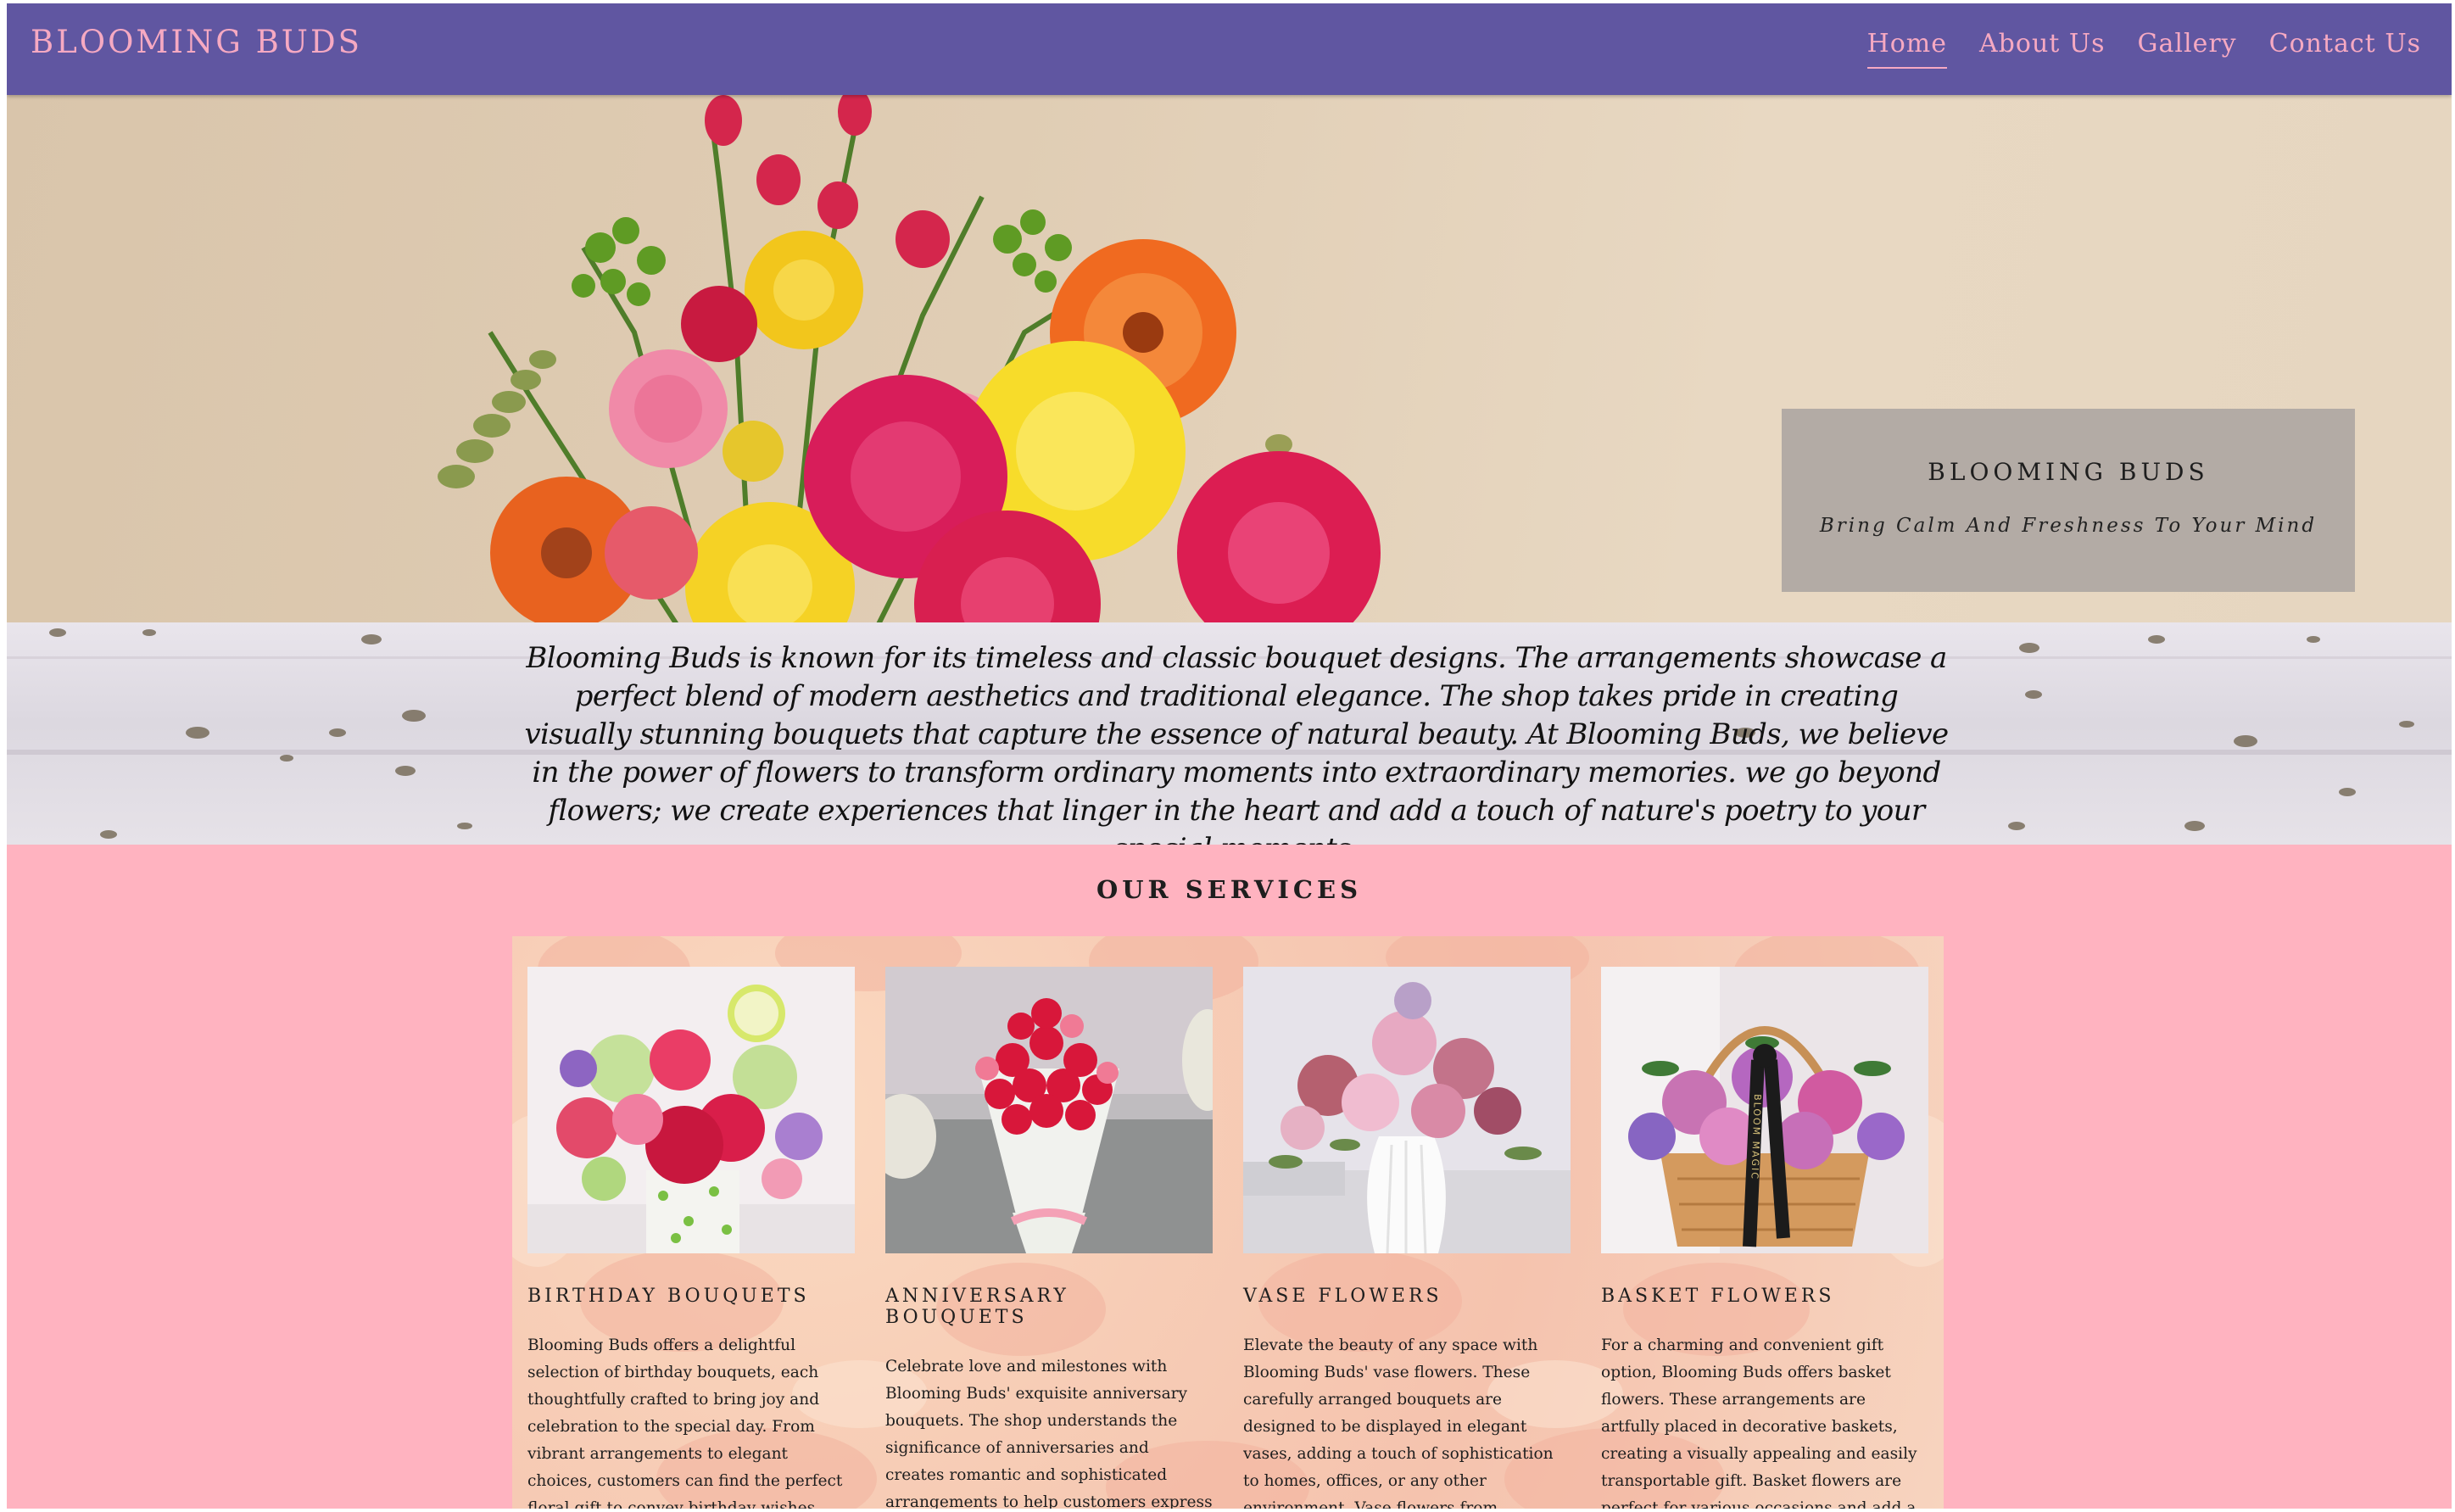  I want to click on vase-flowers-image, so click(1407, 1110).